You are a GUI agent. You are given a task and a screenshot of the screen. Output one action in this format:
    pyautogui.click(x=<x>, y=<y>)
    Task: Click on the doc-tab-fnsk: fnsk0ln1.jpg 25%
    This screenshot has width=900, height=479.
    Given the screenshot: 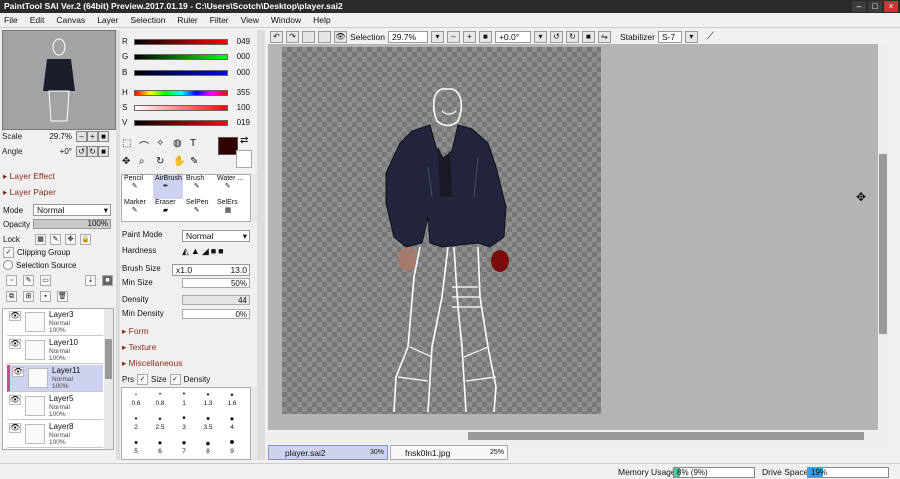 What is the action you would take?
    pyautogui.click(x=449, y=452)
    